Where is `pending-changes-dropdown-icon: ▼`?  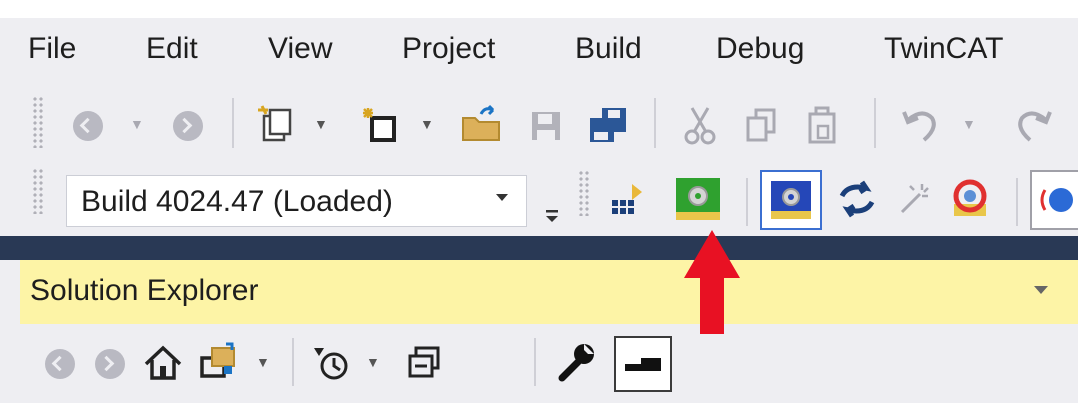
pending-changes-dropdown-icon: ▼ is located at coordinates (373, 362).